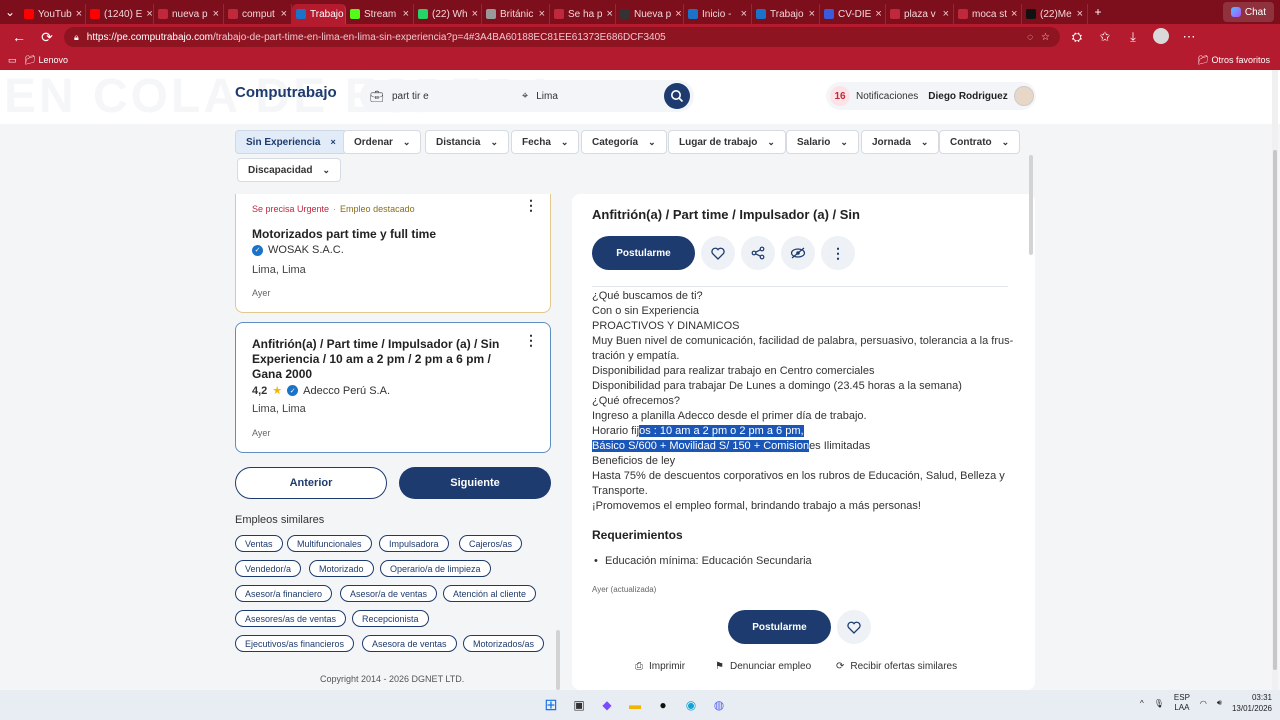 The image size is (1280, 720). Describe the element at coordinates (635, 705) in the screenshot. I see `file-explorer-icon: ▬` at that location.